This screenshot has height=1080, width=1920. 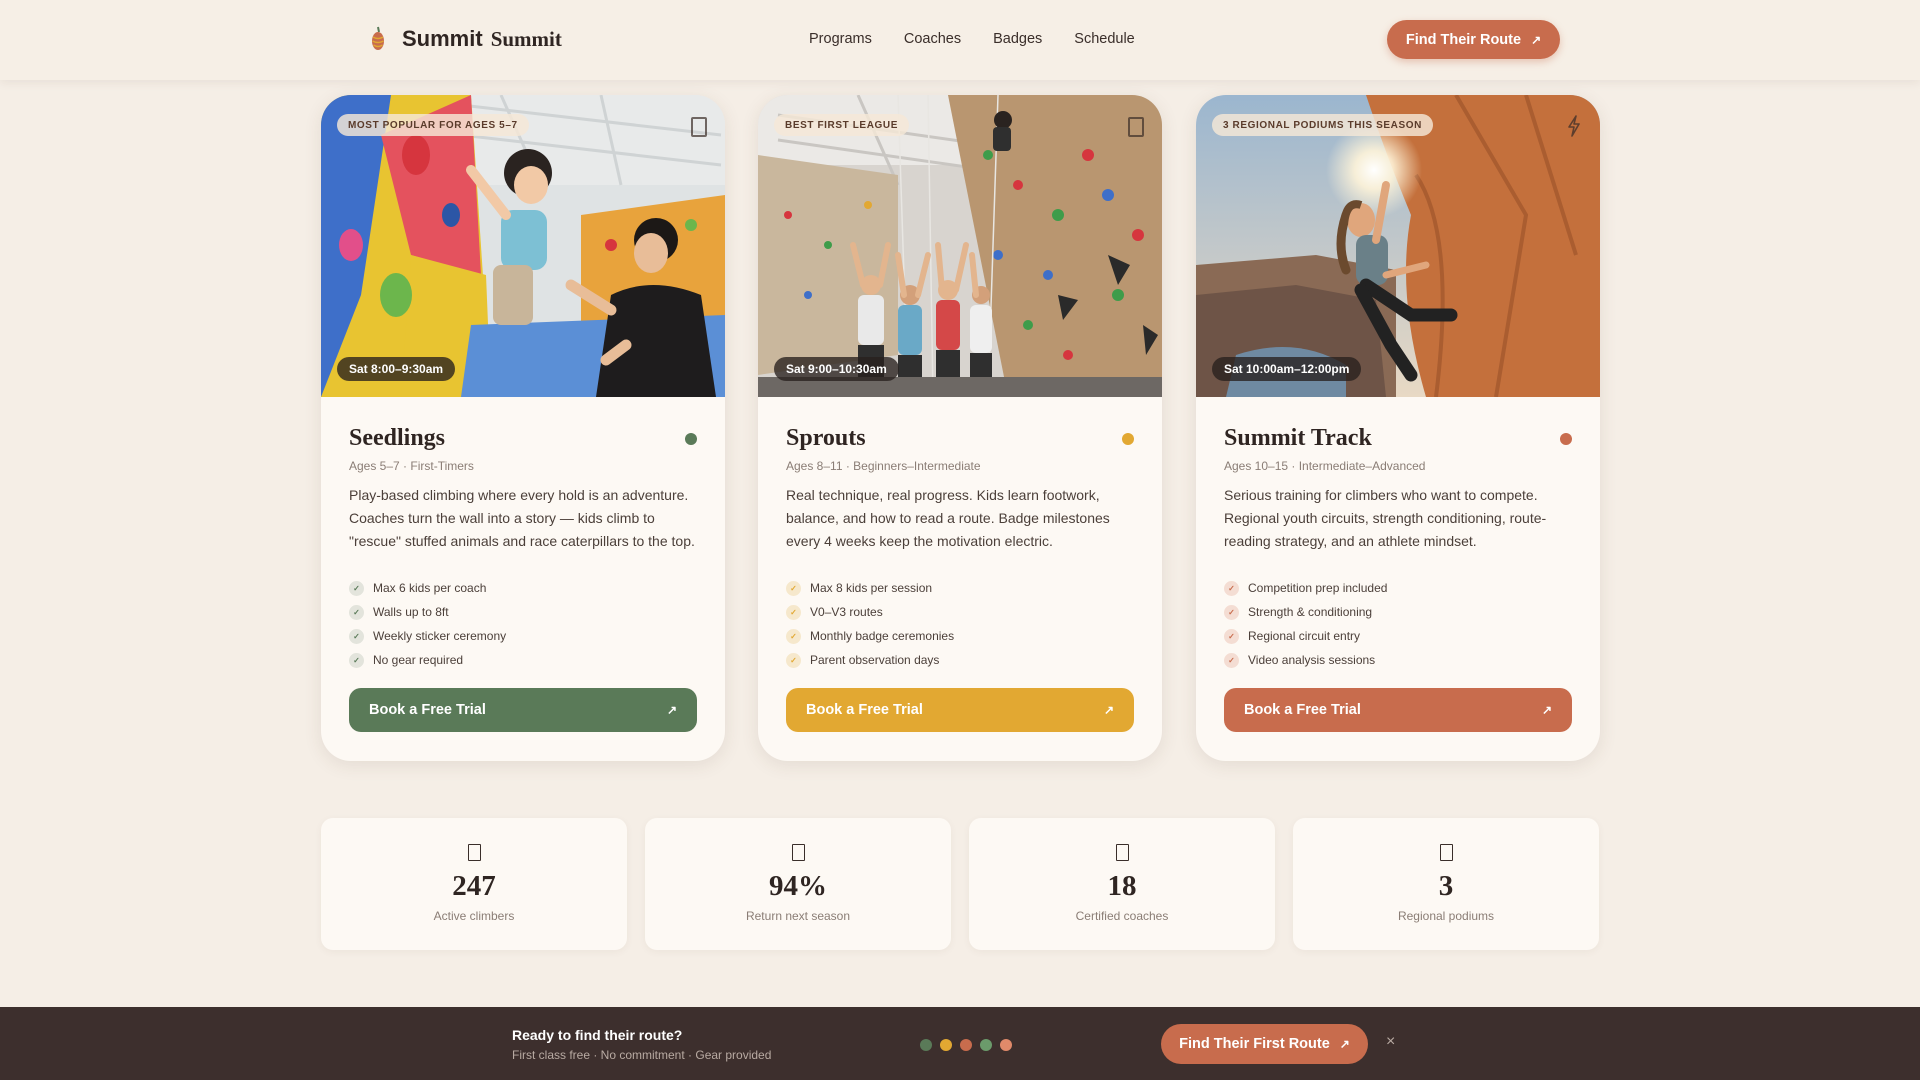 What do you see at coordinates (523, 612) in the screenshot?
I see `feature-item: ✓ Walls up to 8ft` at bounding box center [523, 612].